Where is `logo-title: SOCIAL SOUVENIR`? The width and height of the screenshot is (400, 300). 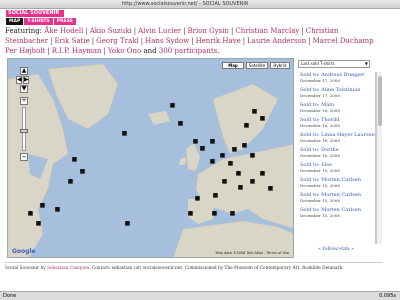 logo-title: SOCIAL SOUVENIR is located at coordinates (35, 13).